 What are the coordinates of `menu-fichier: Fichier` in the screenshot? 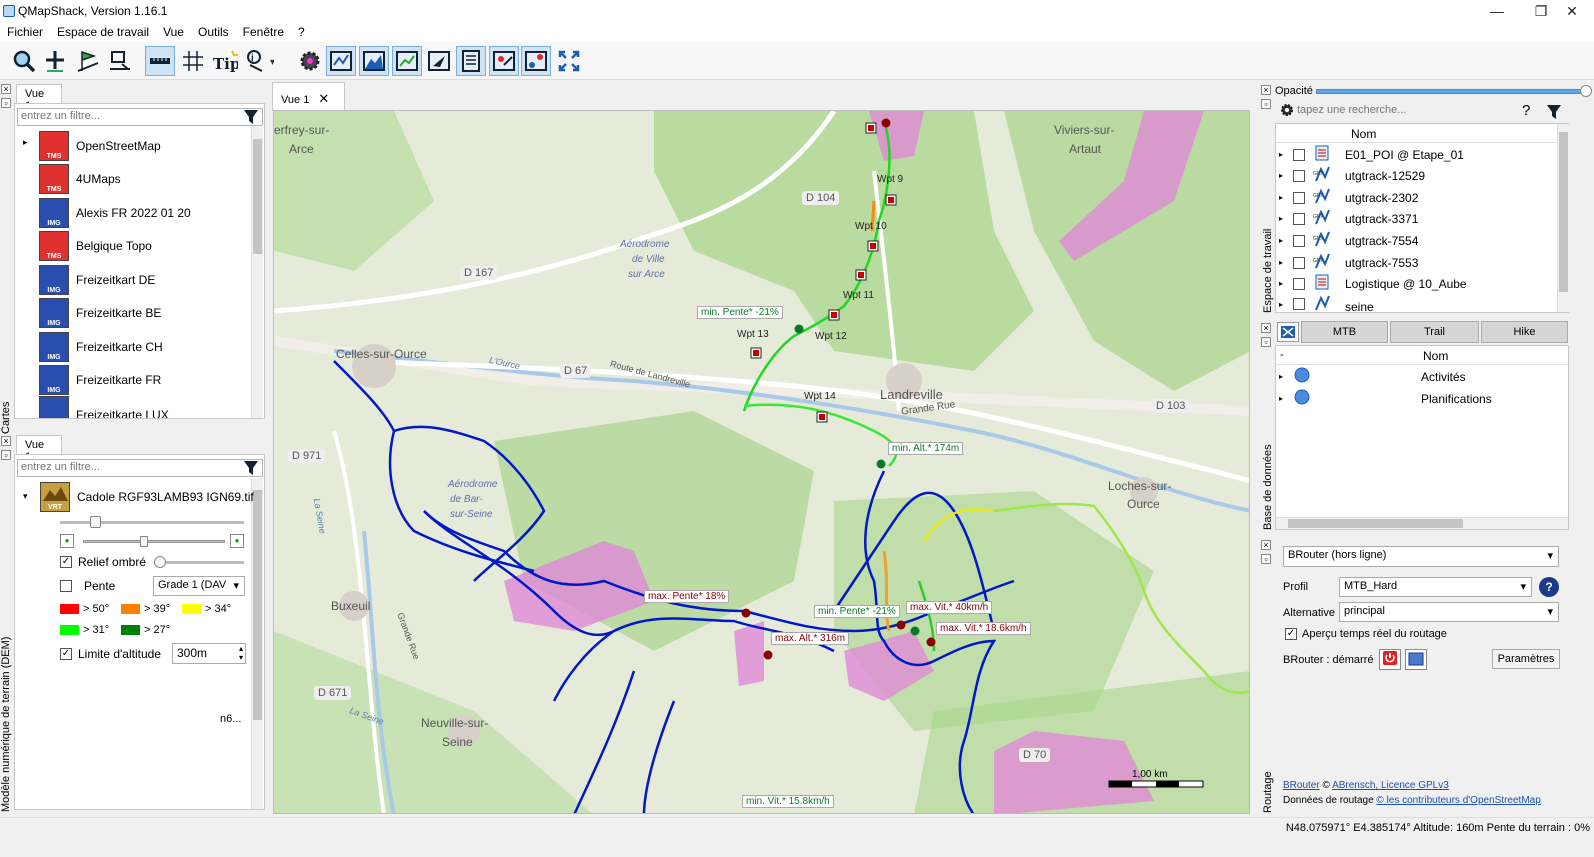 It's located at (25, 32).